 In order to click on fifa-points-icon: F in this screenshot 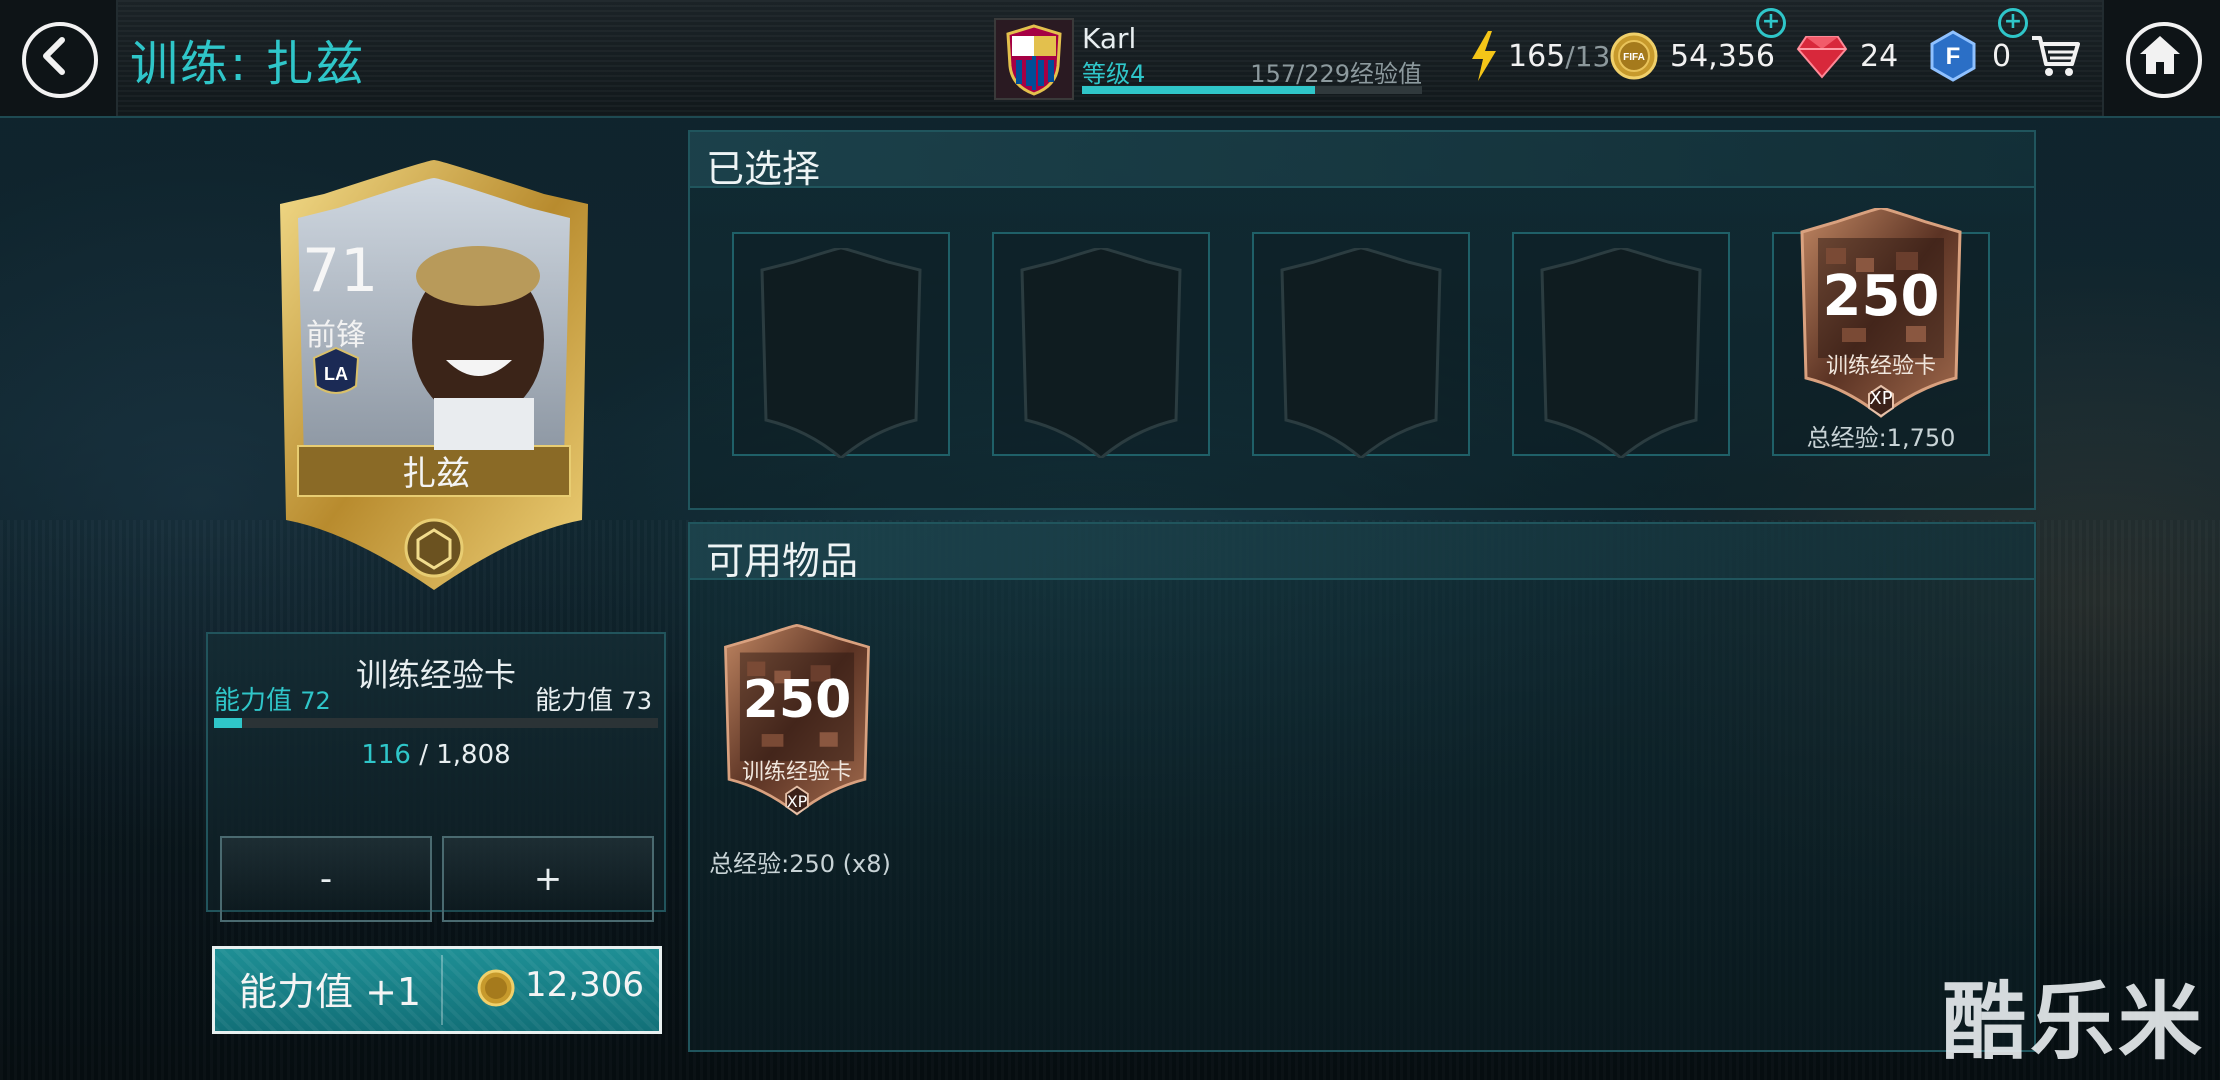, I will do `click(1953, 56)`.